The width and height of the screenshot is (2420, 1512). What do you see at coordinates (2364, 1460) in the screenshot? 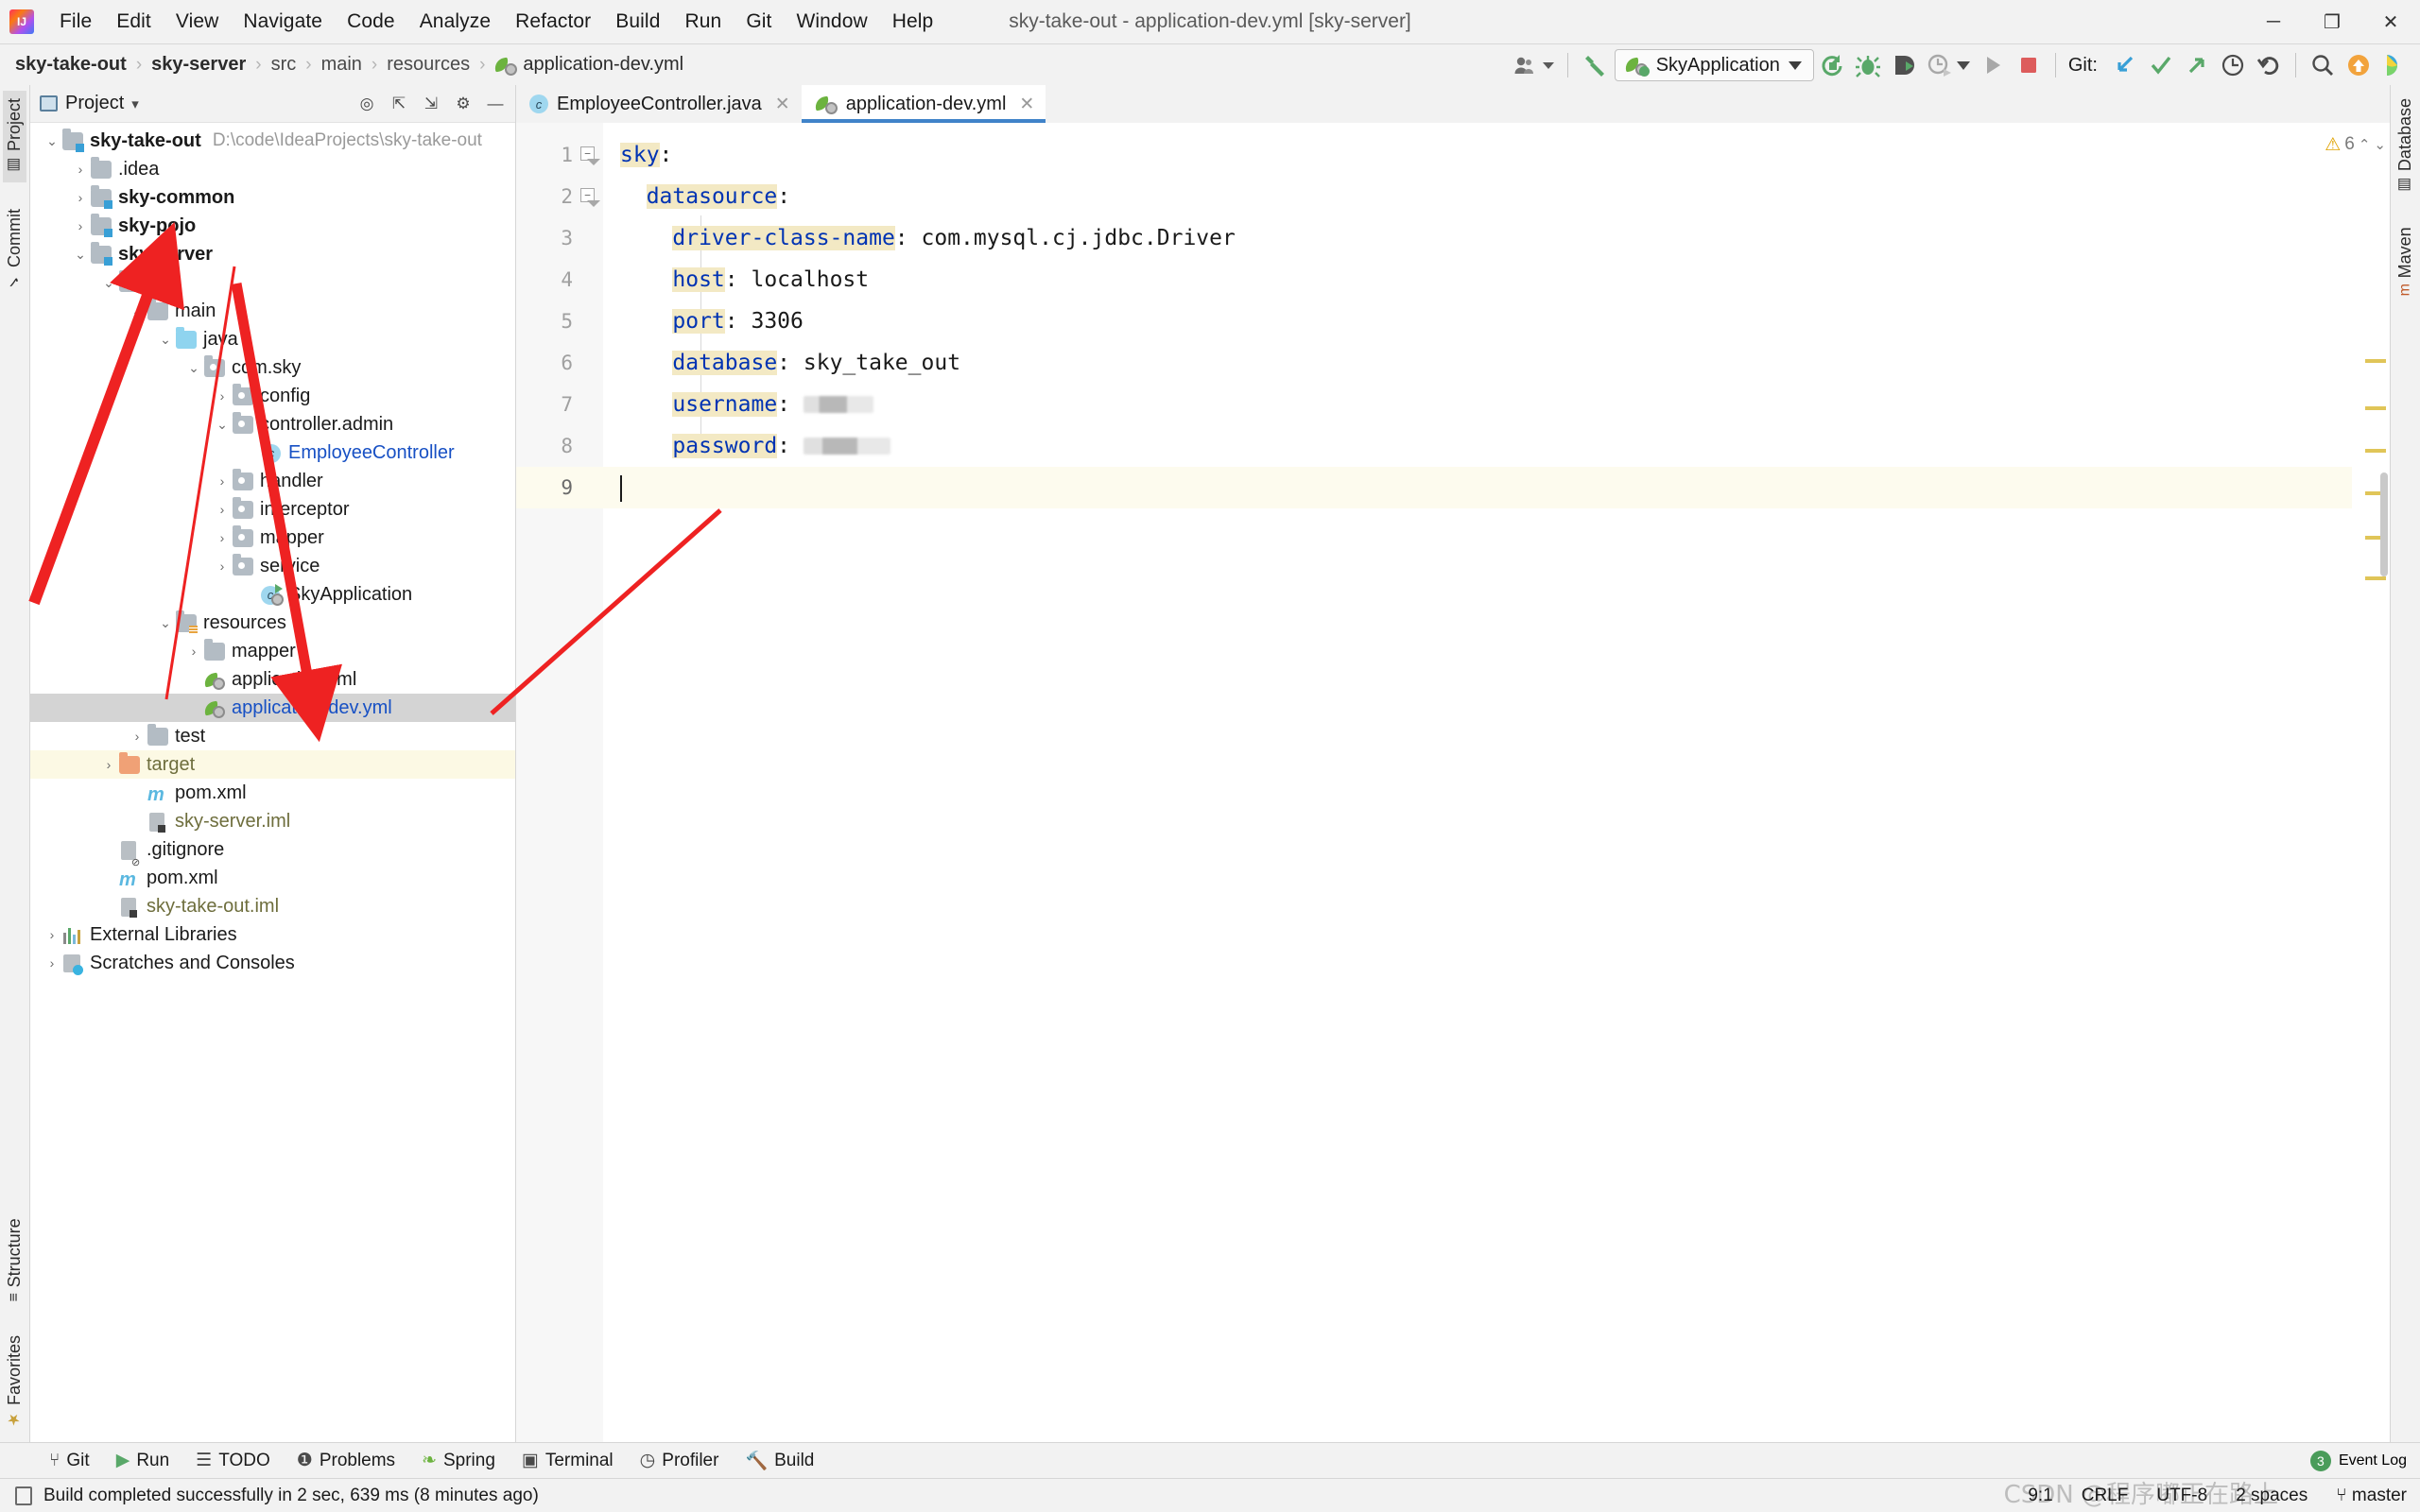
I see `event-log-widget: 3 Event Log` at bounding box center [2364, 1460].